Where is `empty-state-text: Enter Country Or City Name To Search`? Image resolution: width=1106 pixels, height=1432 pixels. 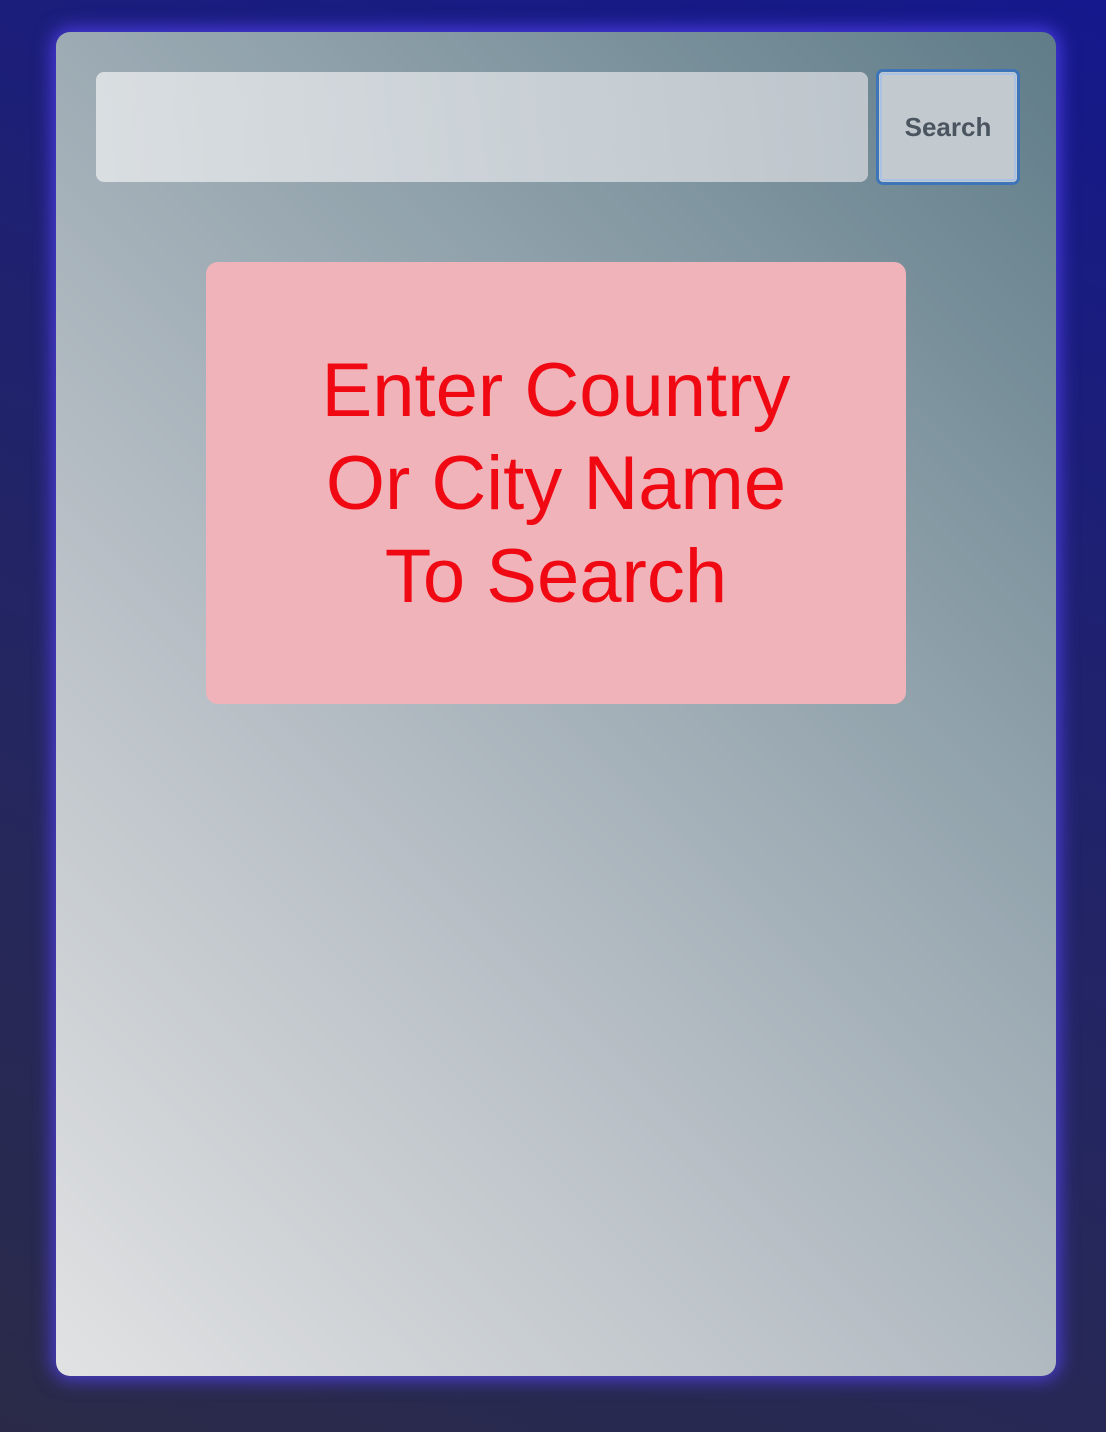 empty-state-text: Enter Country Or City Name To Search is located at coordinates (556, 483).